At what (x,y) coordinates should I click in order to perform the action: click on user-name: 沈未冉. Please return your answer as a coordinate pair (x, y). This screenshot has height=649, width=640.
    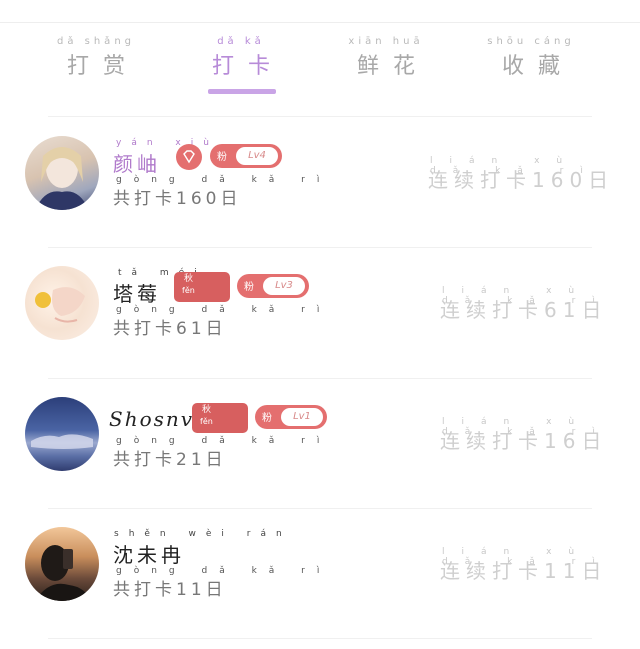
    Looking at the image, I should click on (149, 553).